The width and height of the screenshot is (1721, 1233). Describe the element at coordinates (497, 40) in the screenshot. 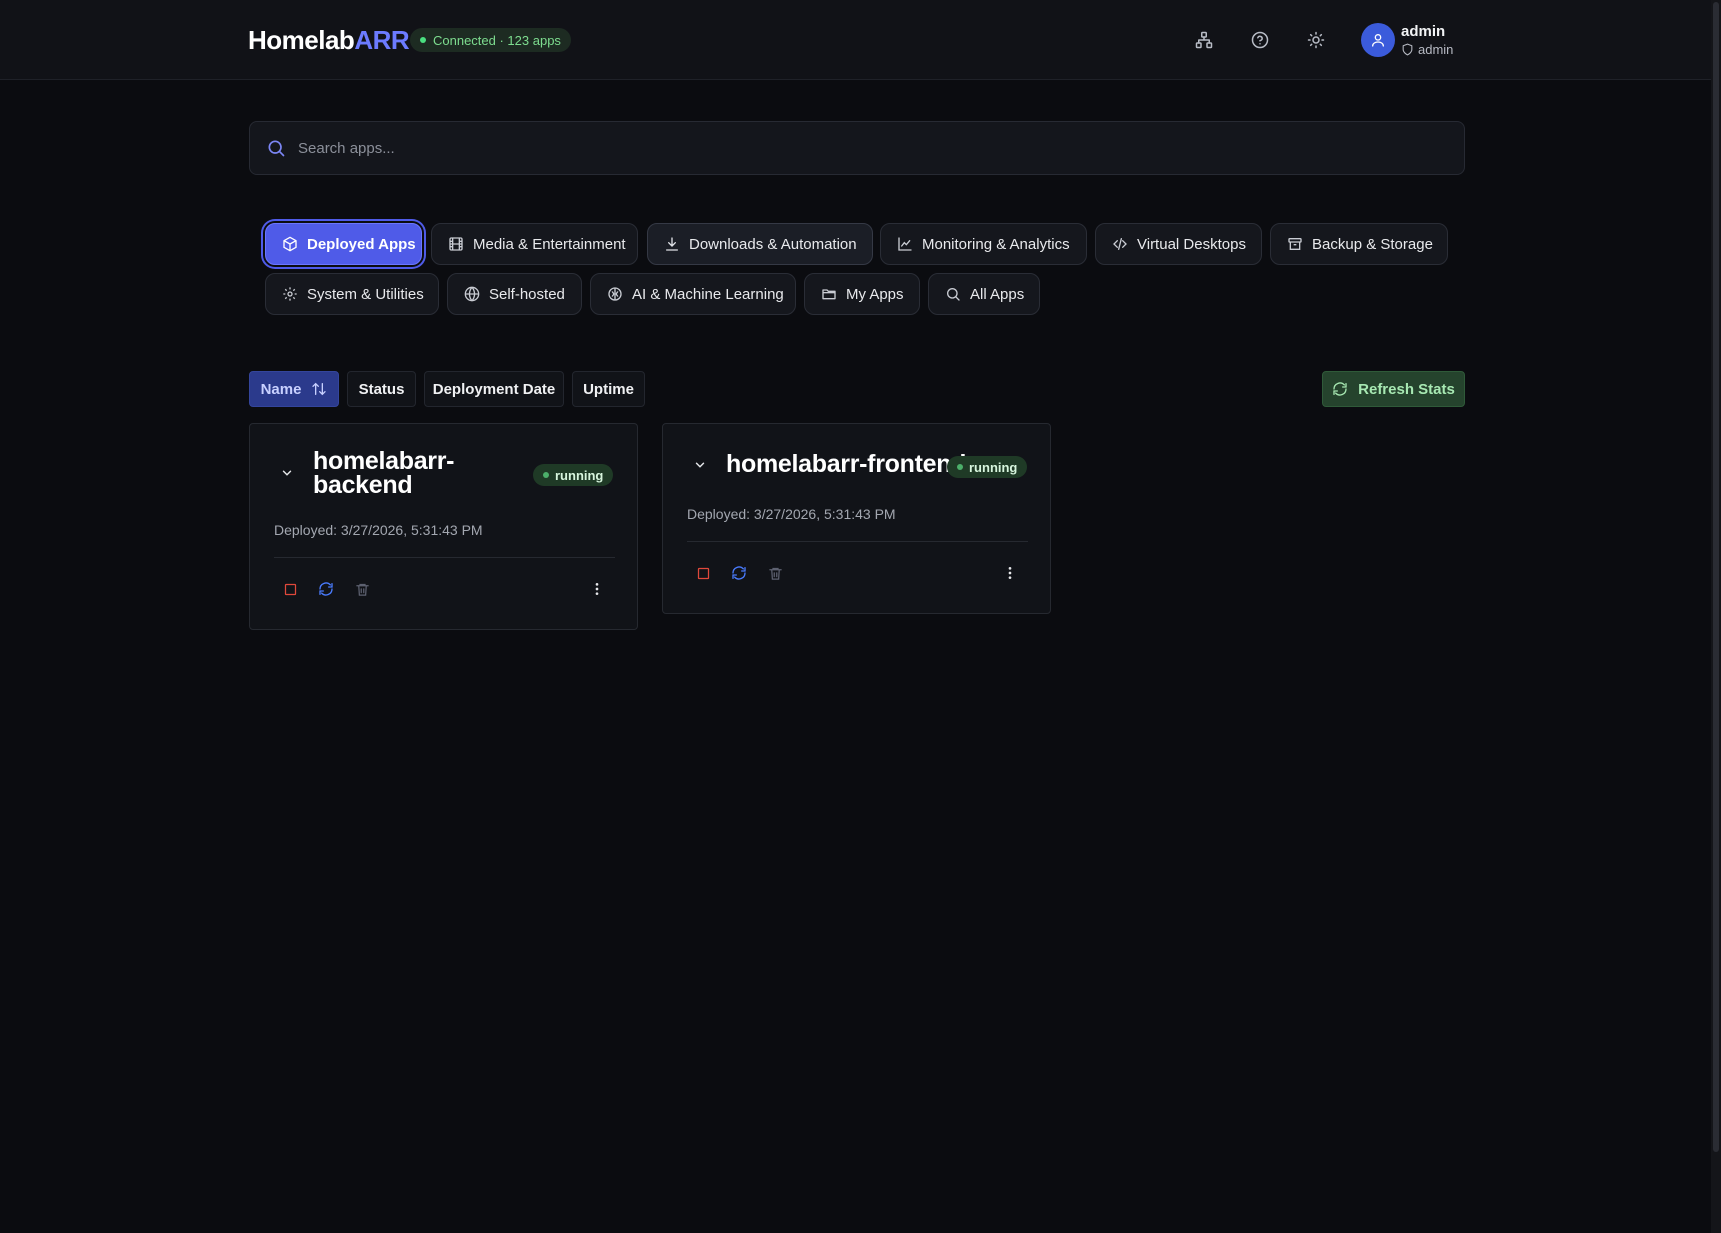

I see `connection-text: Connected · 123 apps` at that location.